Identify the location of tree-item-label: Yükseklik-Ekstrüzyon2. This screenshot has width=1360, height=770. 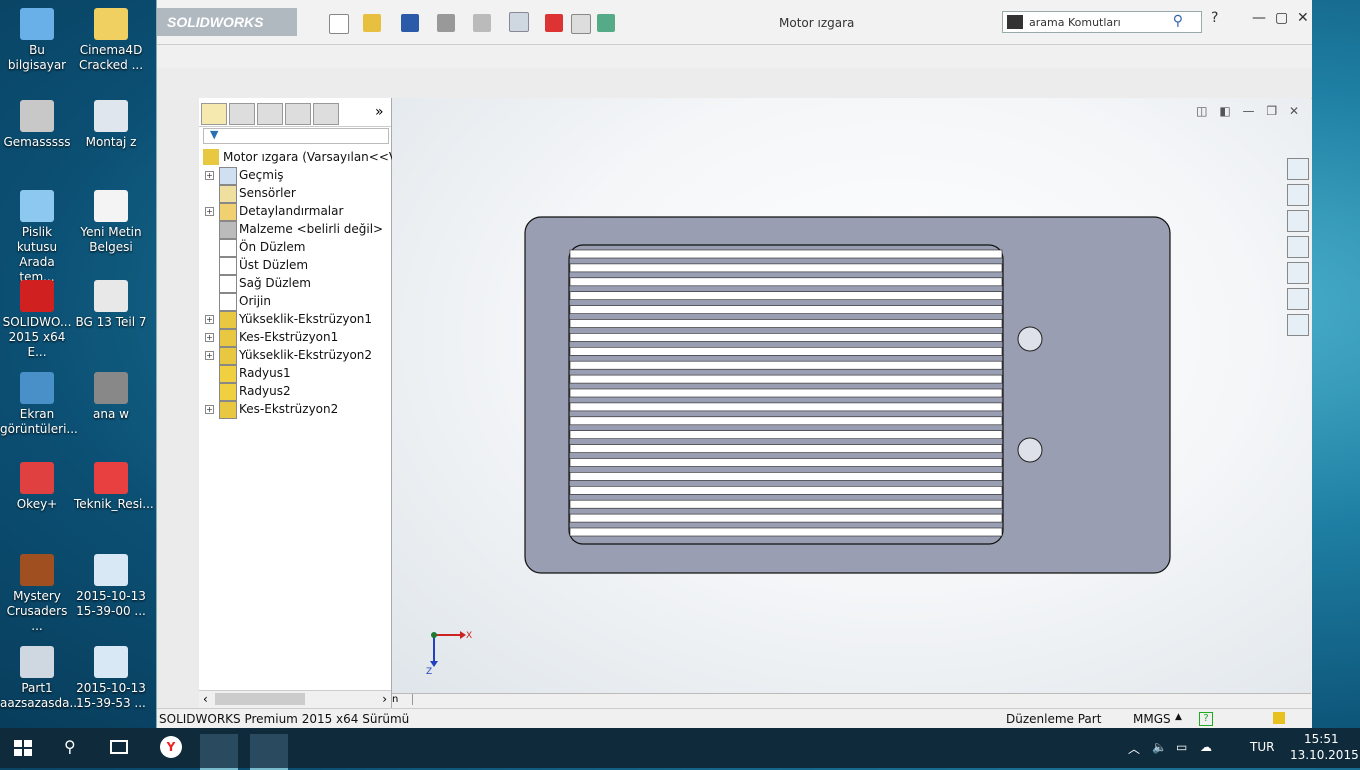
(306, 355).